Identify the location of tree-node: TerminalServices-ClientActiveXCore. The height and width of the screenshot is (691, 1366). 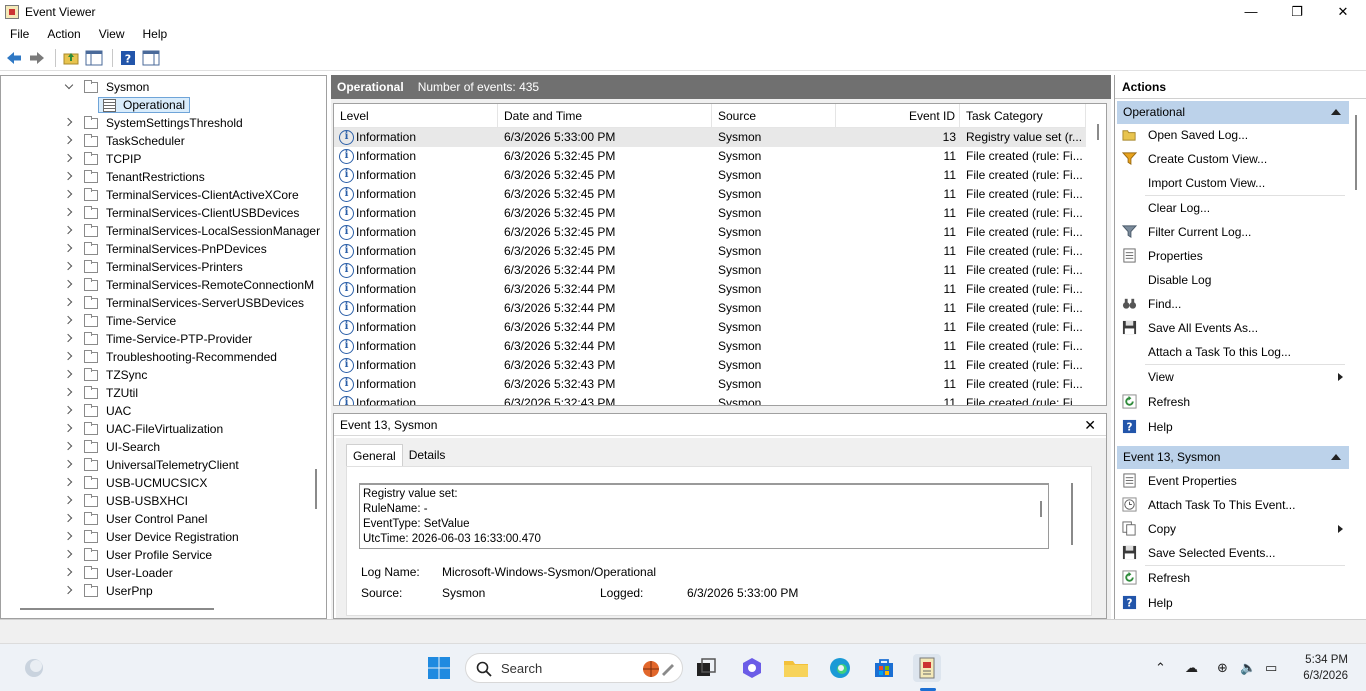
(181, 195).